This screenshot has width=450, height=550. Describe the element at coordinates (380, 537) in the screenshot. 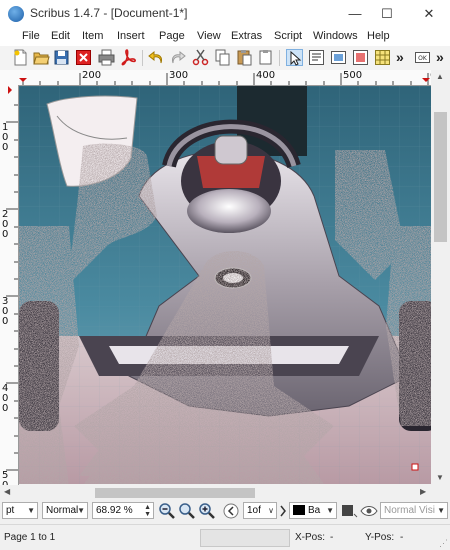

I see `y-position-label: Y-Pos:` at that location.